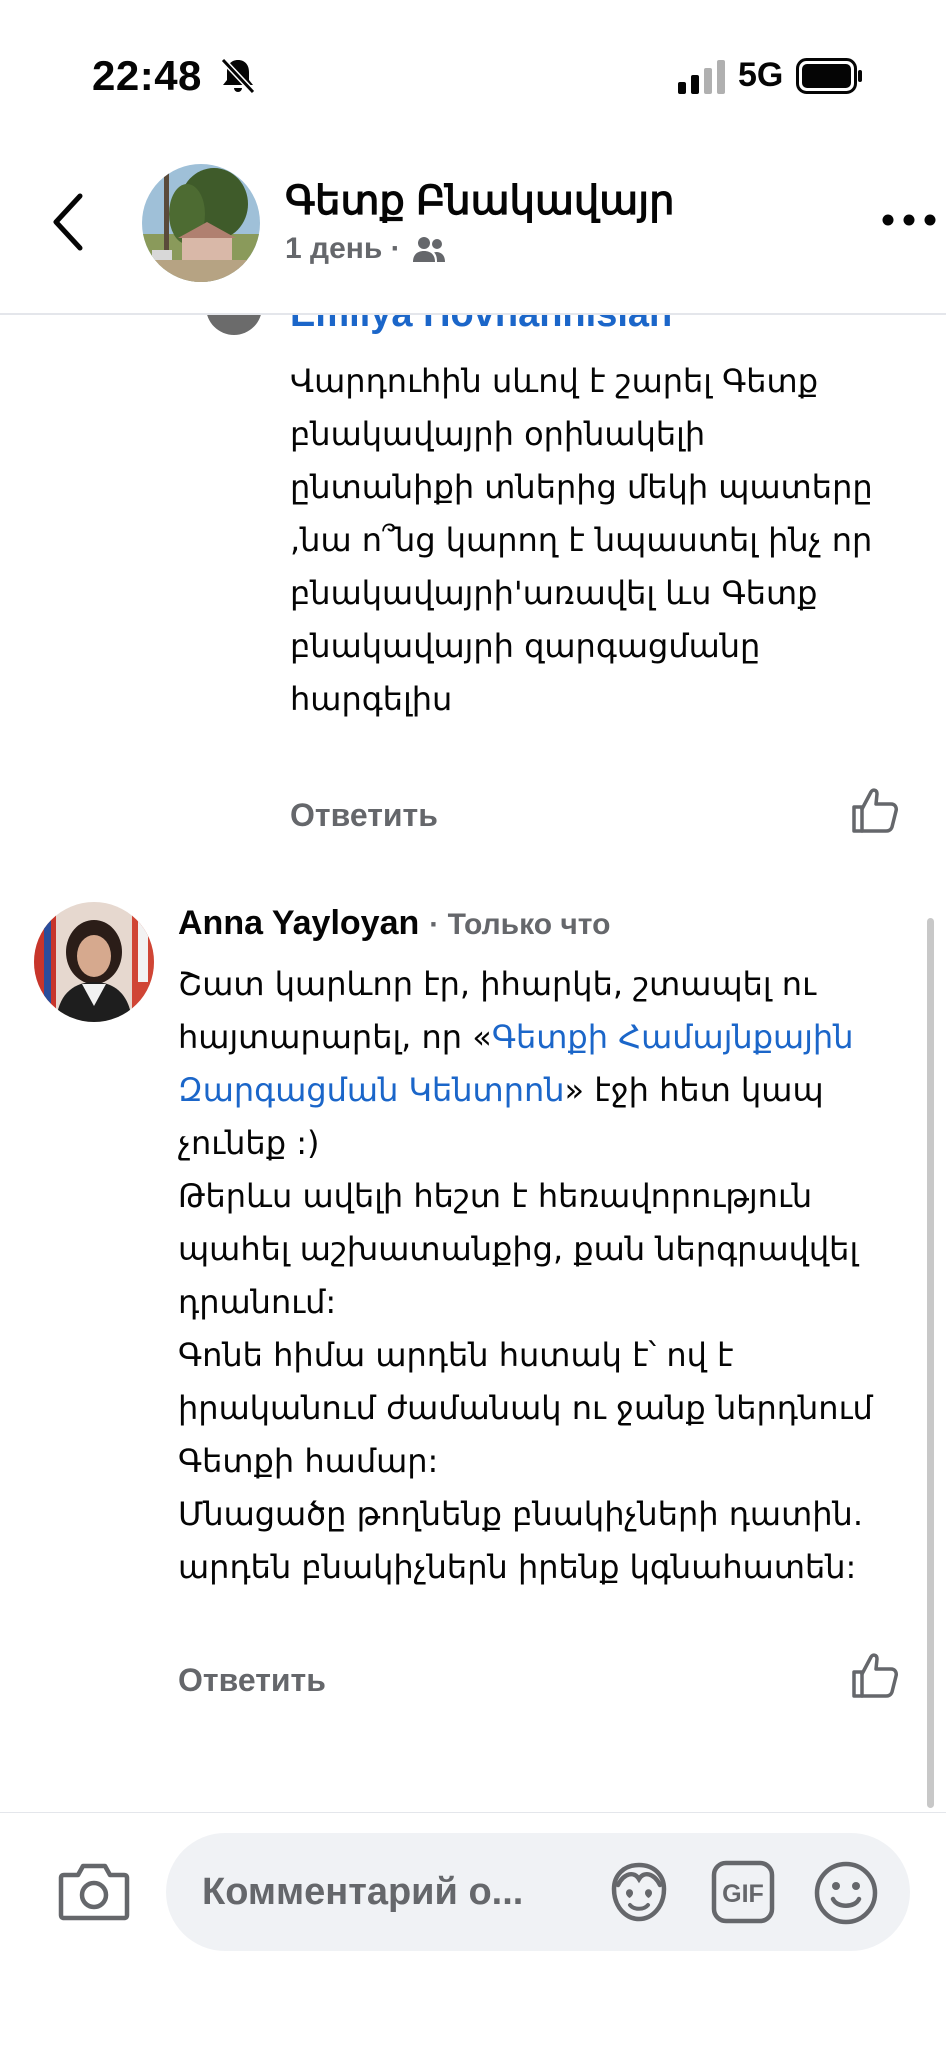  What do you see at coordinates (639, 1892) in the screenshot?
I see `avatar-sticker-icon` at bounding box center [639, 1892].